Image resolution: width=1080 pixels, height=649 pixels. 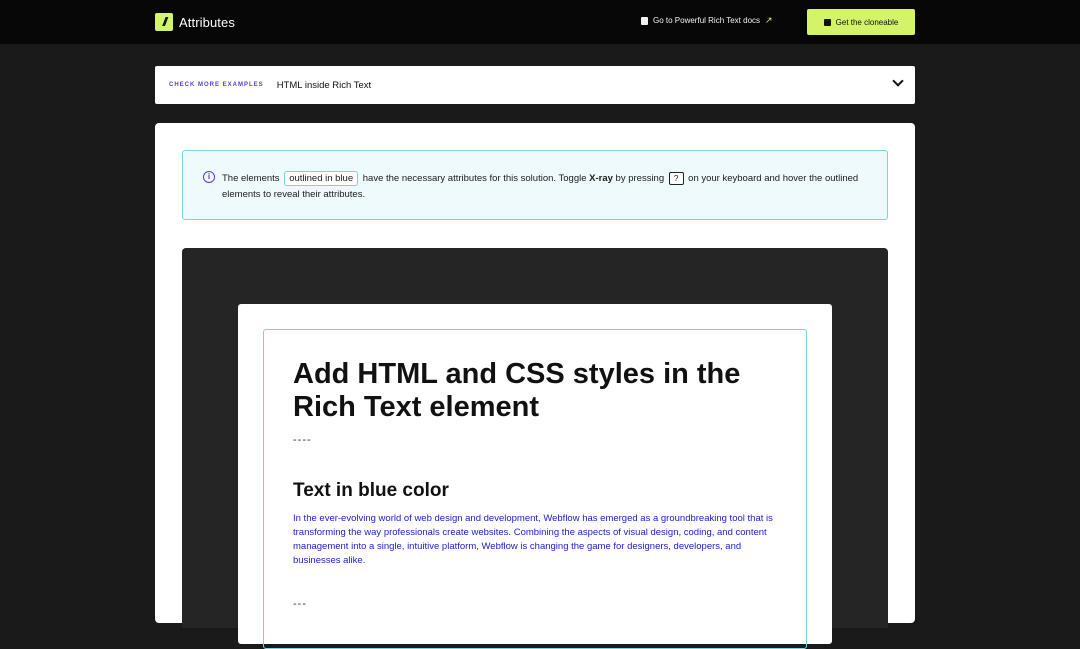 What do you see at coordinates (321, 178) in the screenshot?
I see `outlined-chip: outlined in blue` at bounding box center [321, 178].